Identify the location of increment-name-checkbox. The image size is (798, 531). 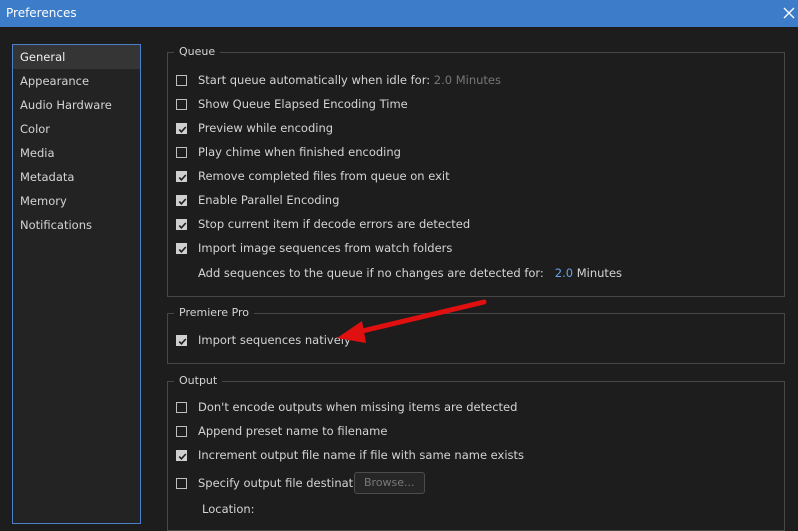
(181, 455).